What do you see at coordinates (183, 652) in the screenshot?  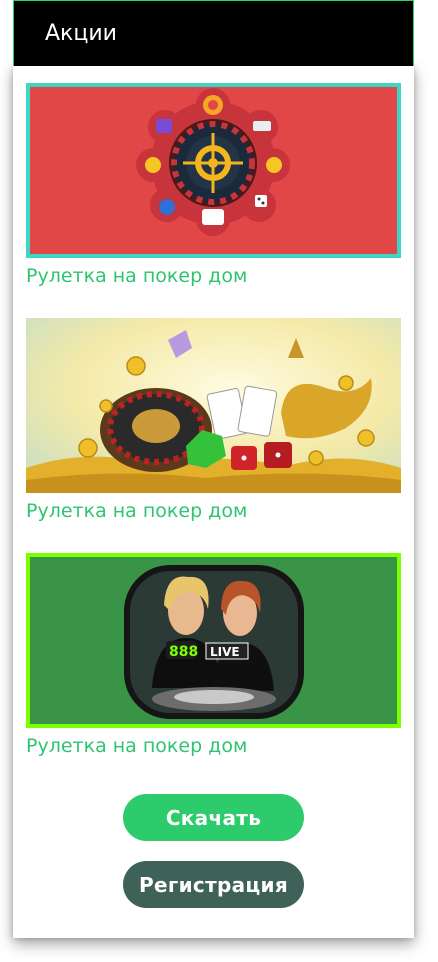 I see `svg-text: 888` at bounding box center [183, 652].